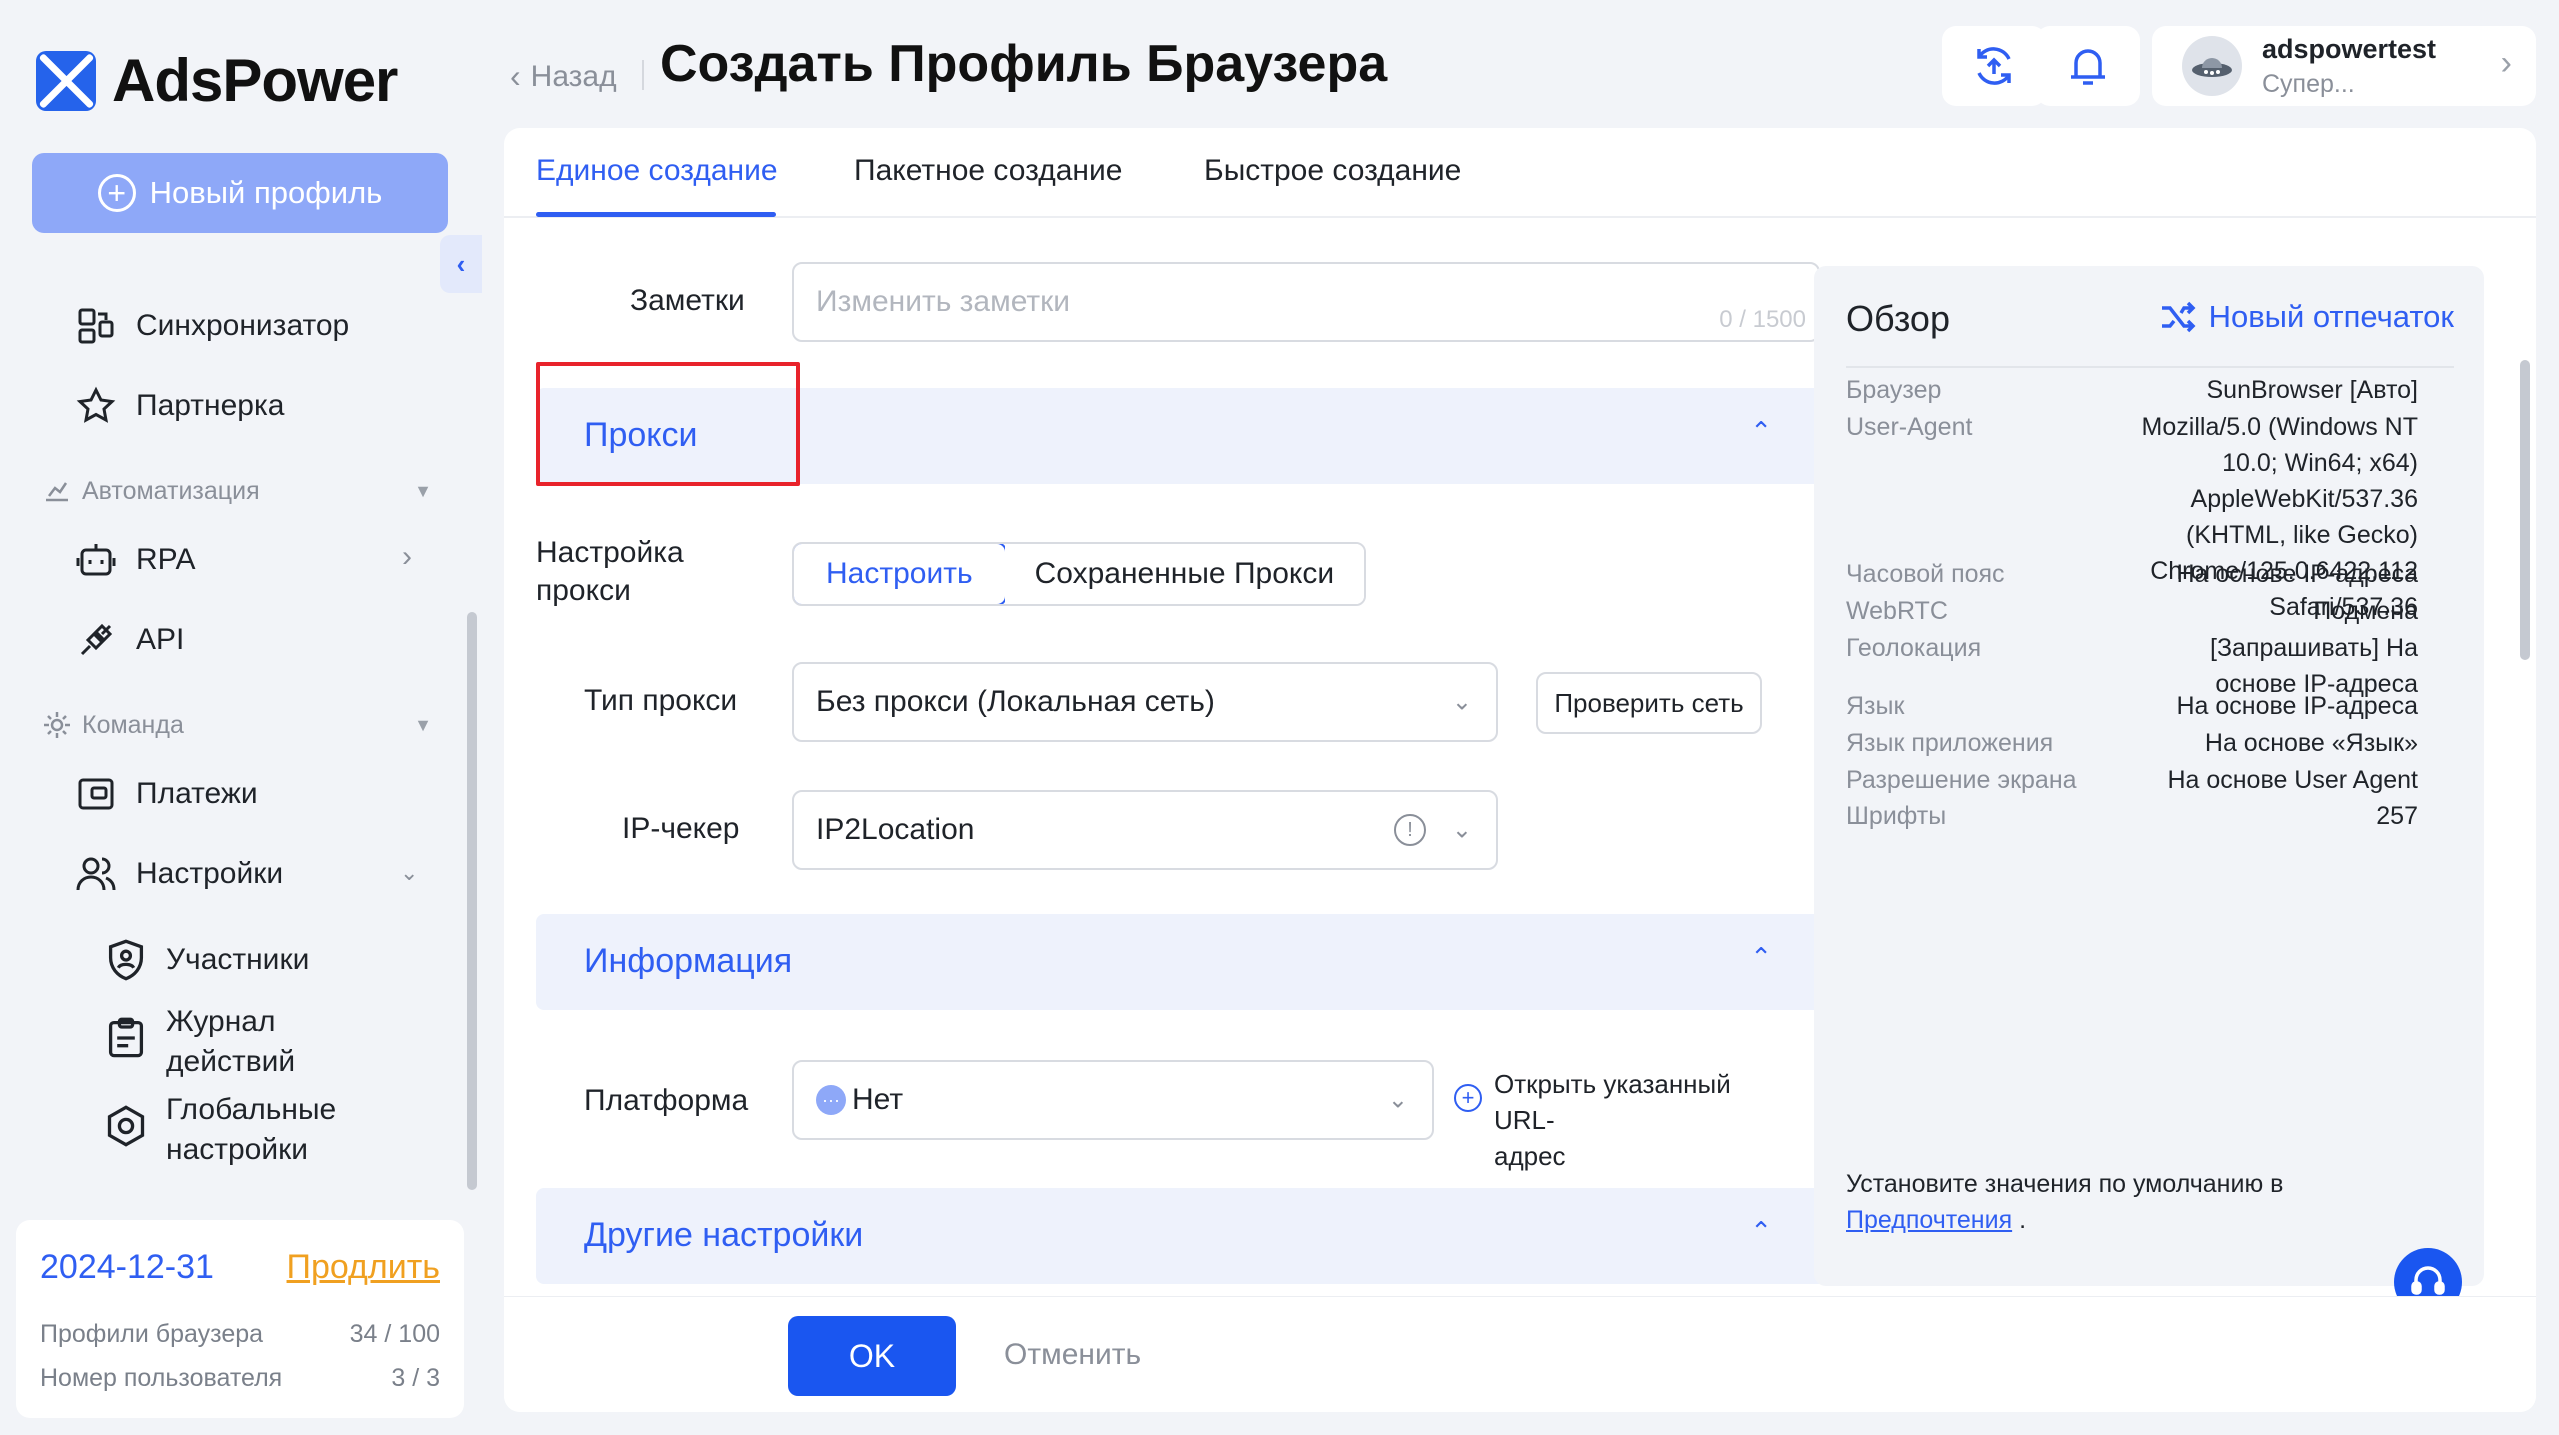 The image size is (2559, 1435). What do you see at coordinates (988, 171) in the screenshot?
I see `tab-batch-create: Пакетное создание` at bounding box center [988, 171].